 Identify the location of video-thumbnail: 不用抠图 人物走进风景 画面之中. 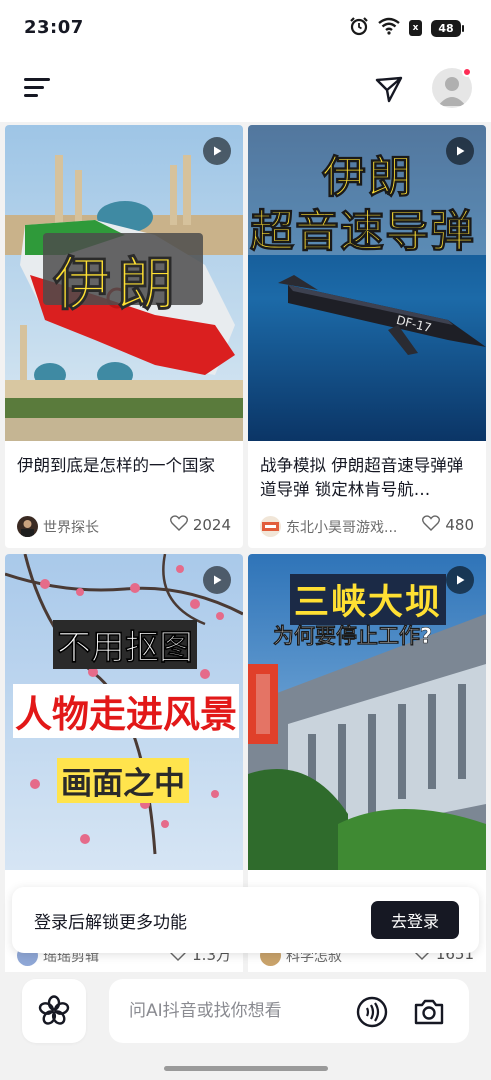
(124, 712).